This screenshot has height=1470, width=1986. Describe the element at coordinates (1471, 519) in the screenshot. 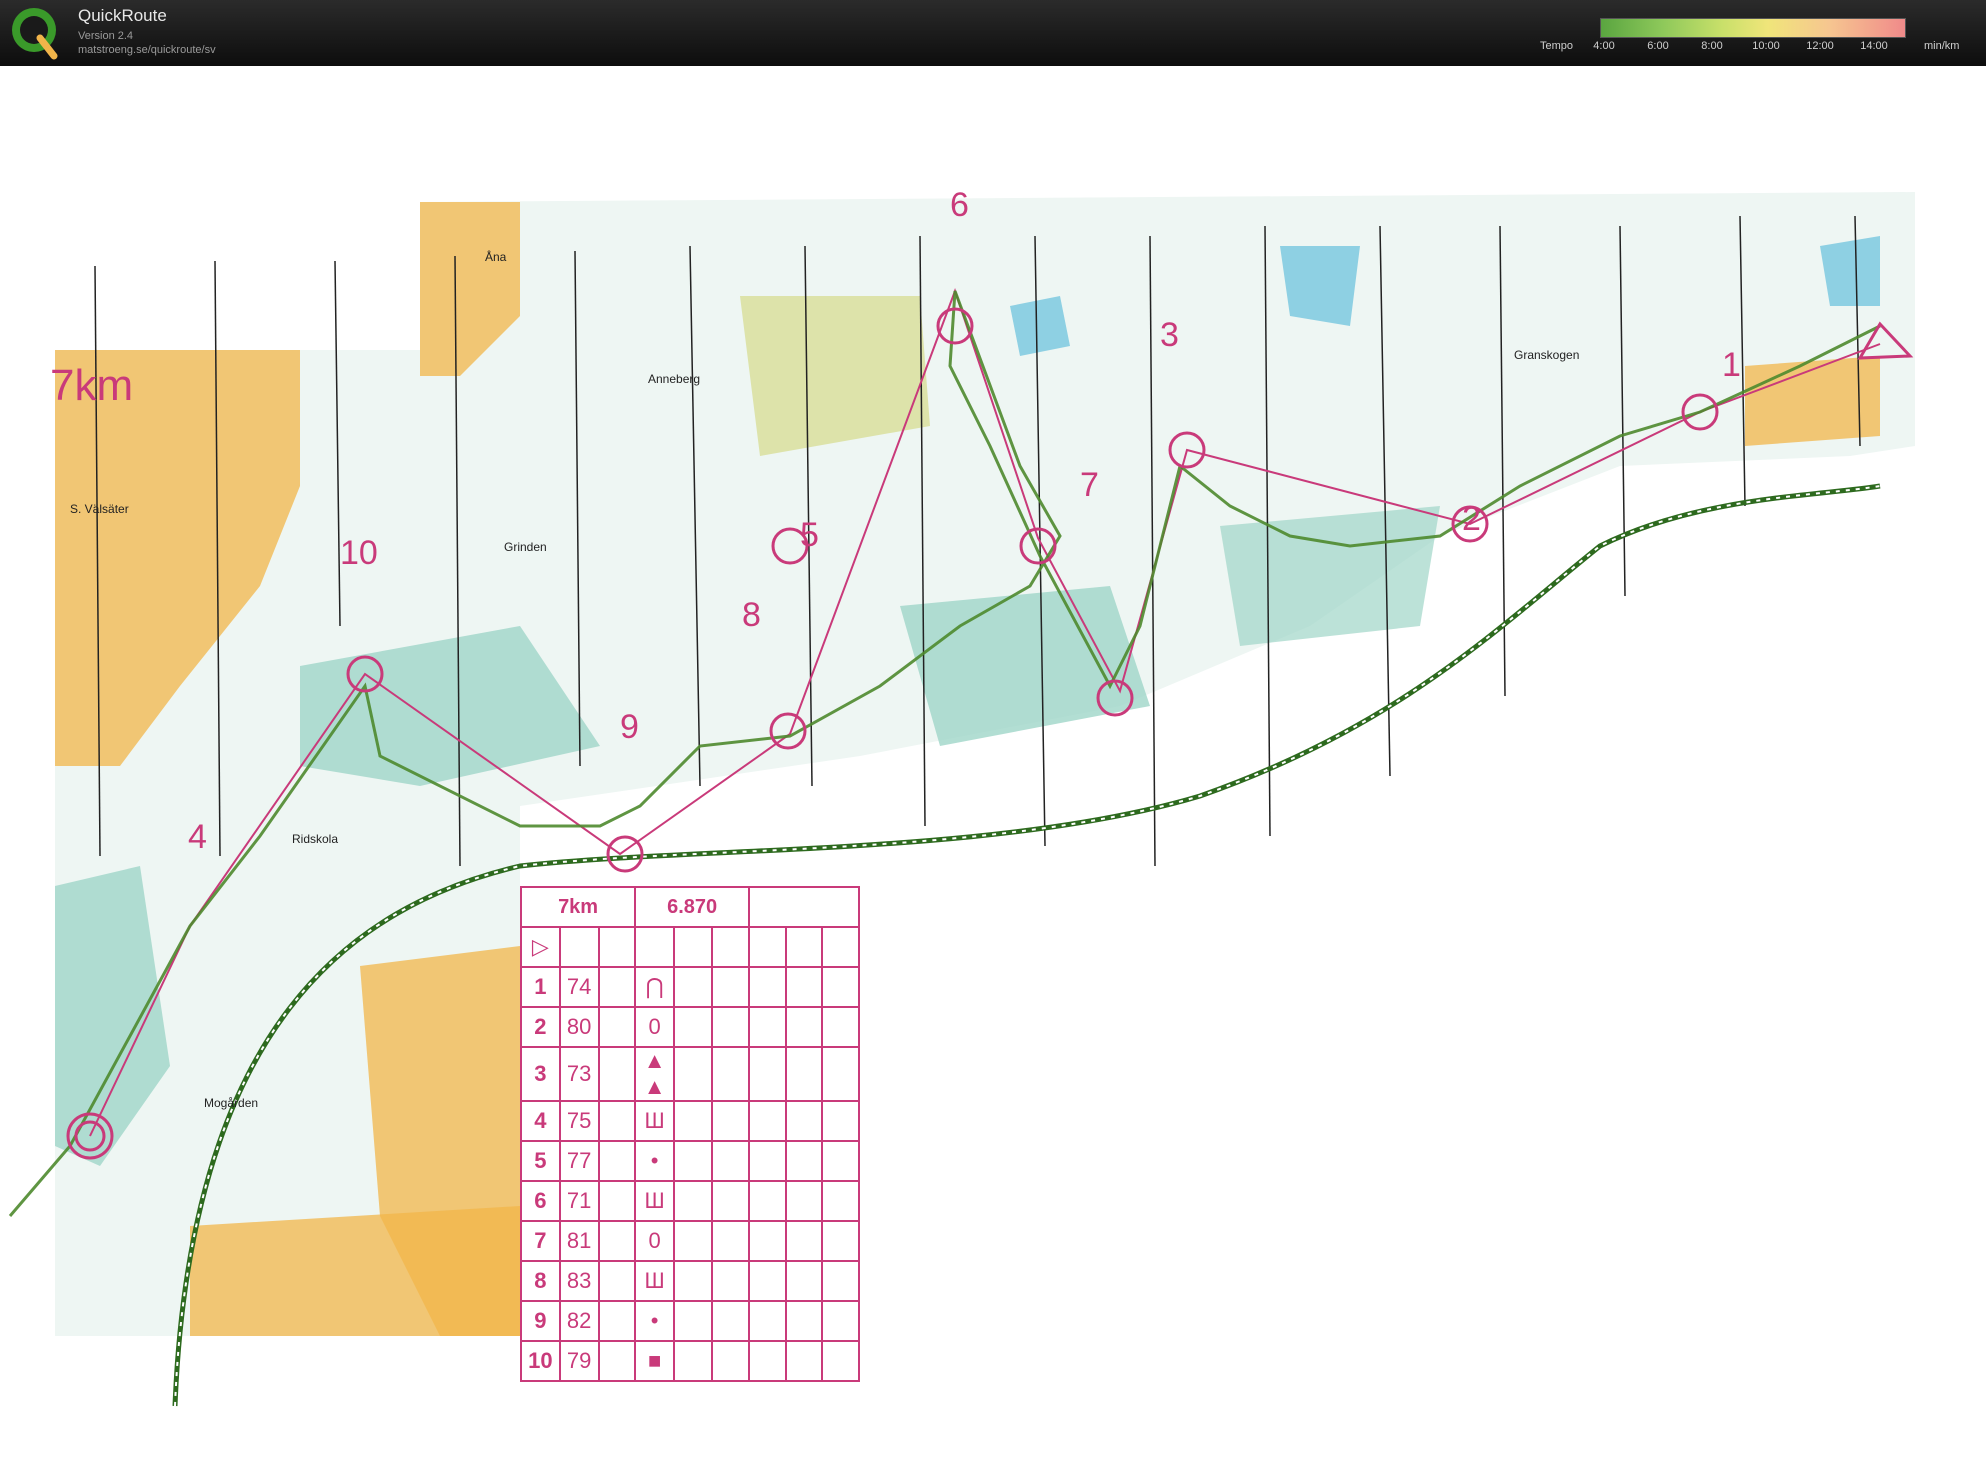

I see `control-number: 2` at that location.